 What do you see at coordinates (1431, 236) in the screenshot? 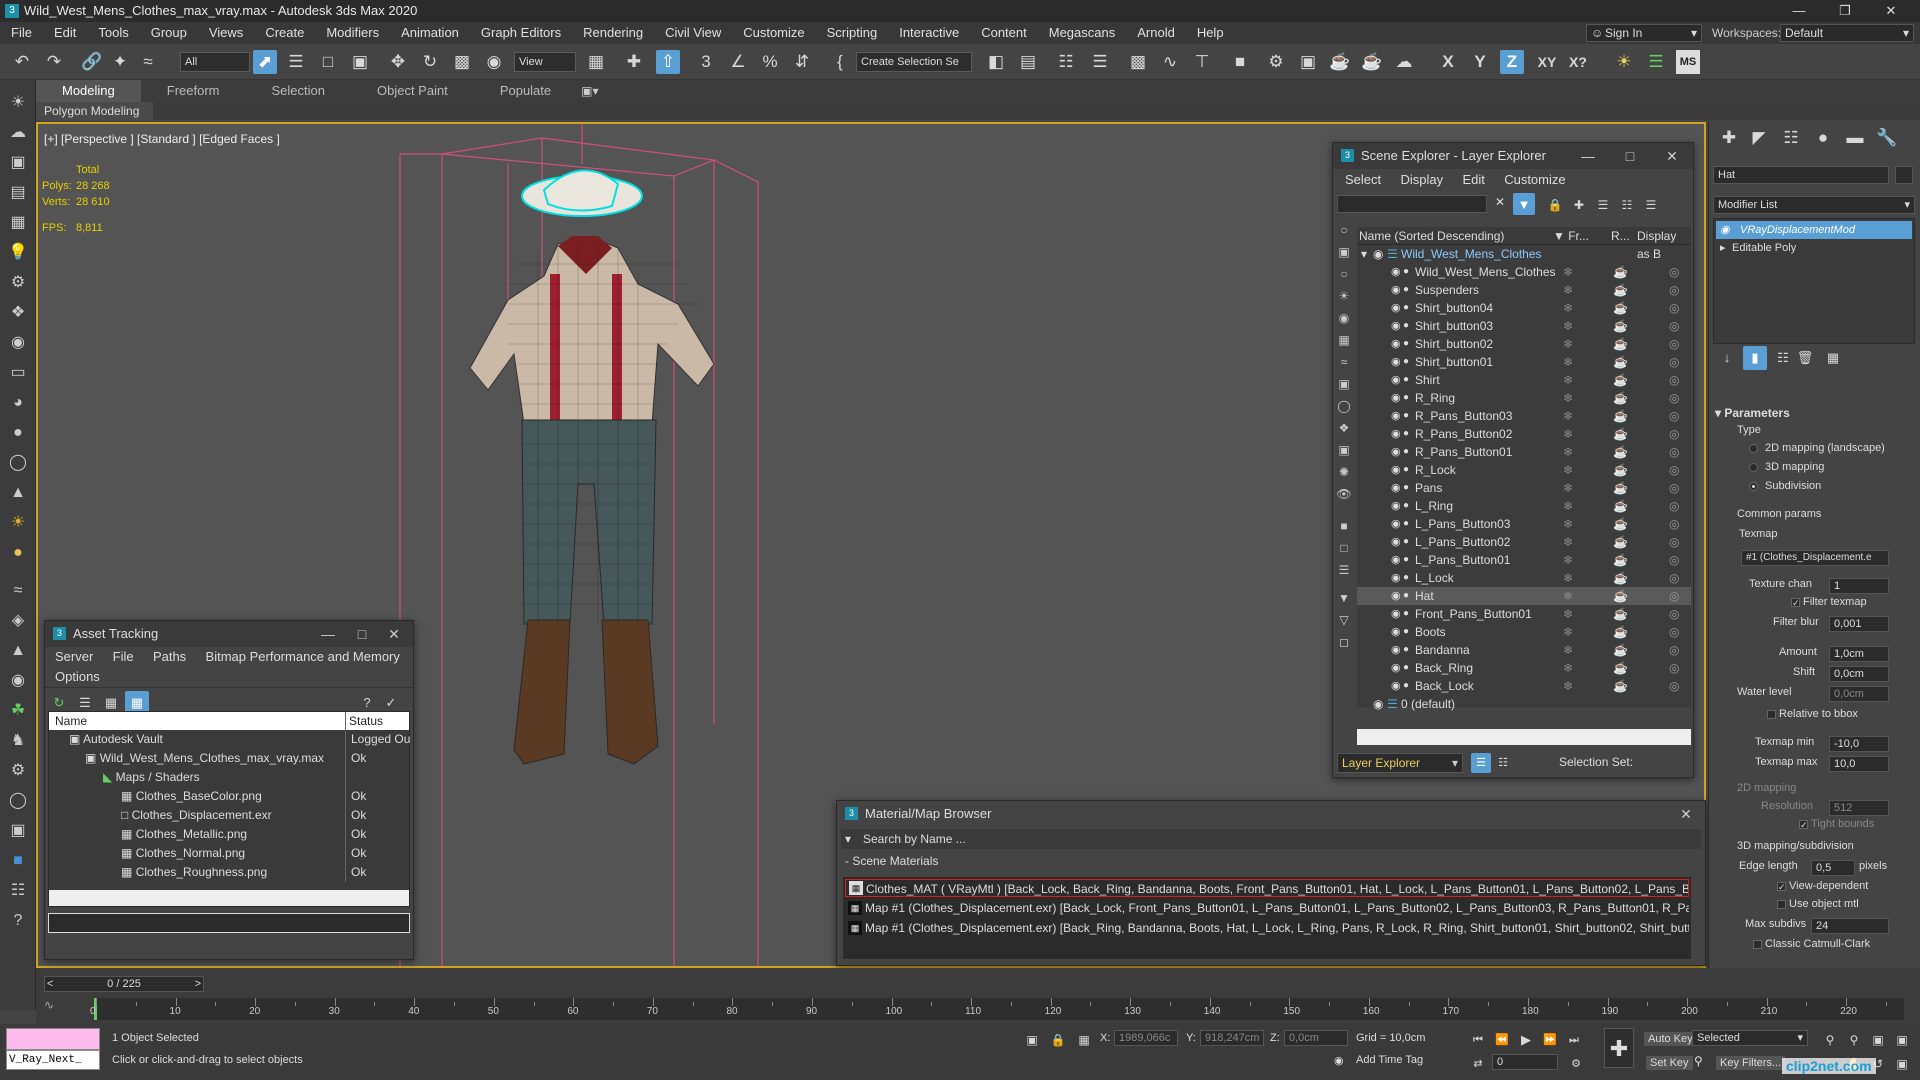
I see `column-name: Name (Sorted Descending)` at bounding box center [1431, 236].